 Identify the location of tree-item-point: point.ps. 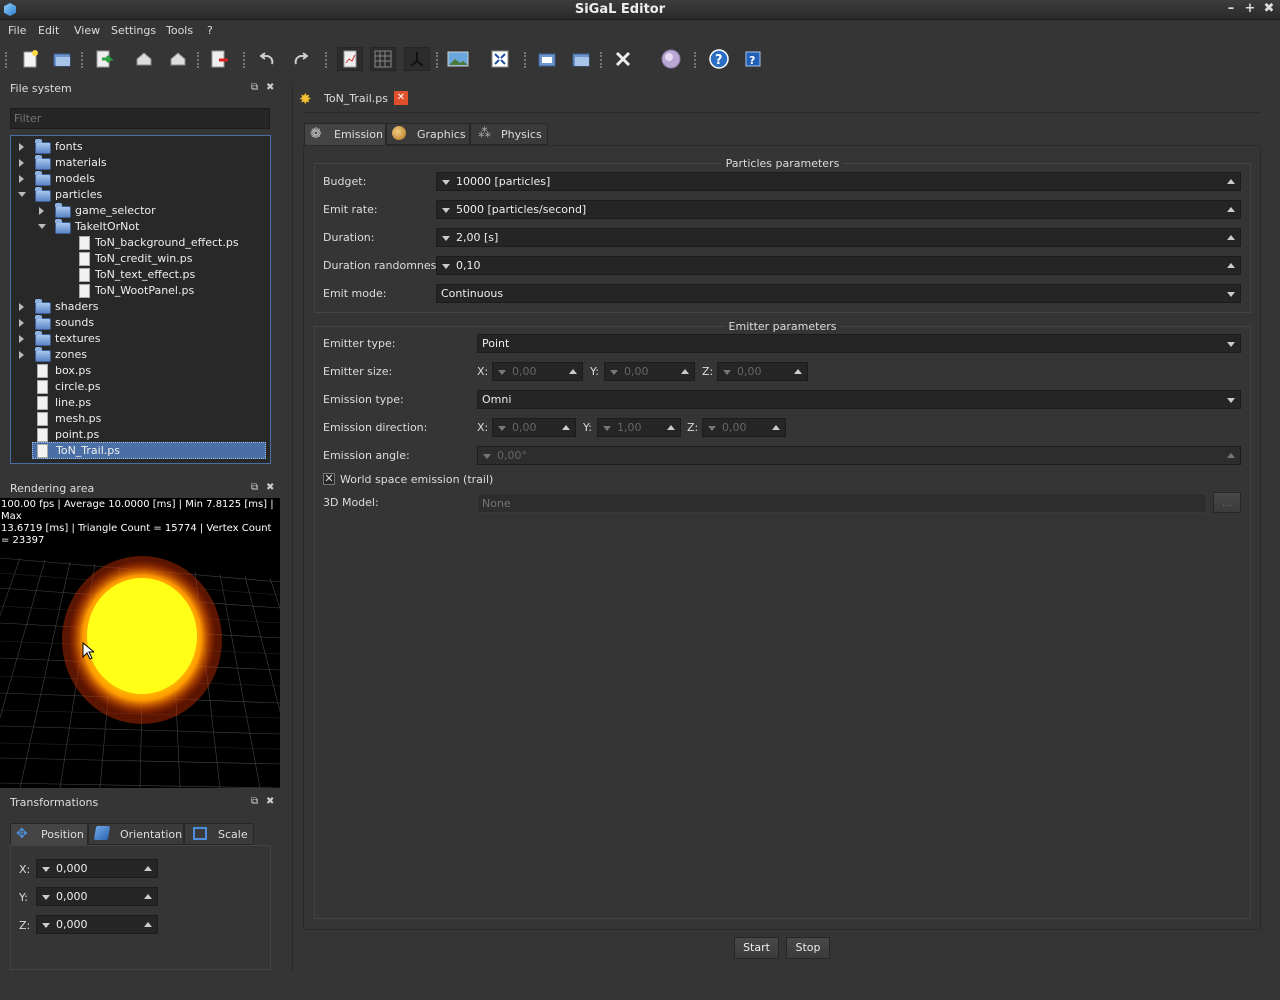
(140, 435).